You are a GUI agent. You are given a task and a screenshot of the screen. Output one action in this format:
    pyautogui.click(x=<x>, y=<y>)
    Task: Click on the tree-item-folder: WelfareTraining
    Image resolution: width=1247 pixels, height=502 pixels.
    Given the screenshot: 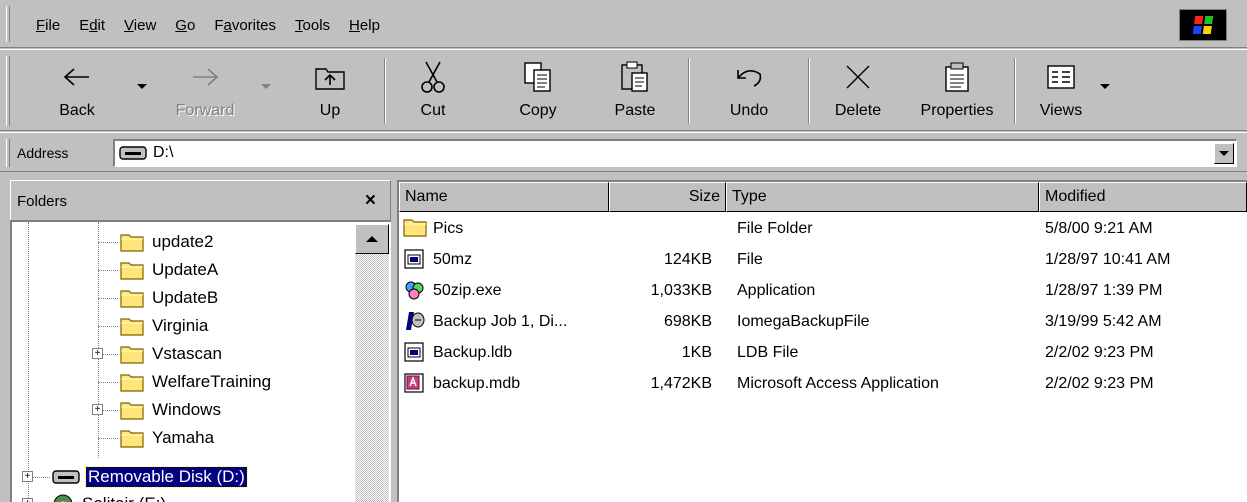 What is the action you would take?
    pyautogui.click(x=196, y=382)
    